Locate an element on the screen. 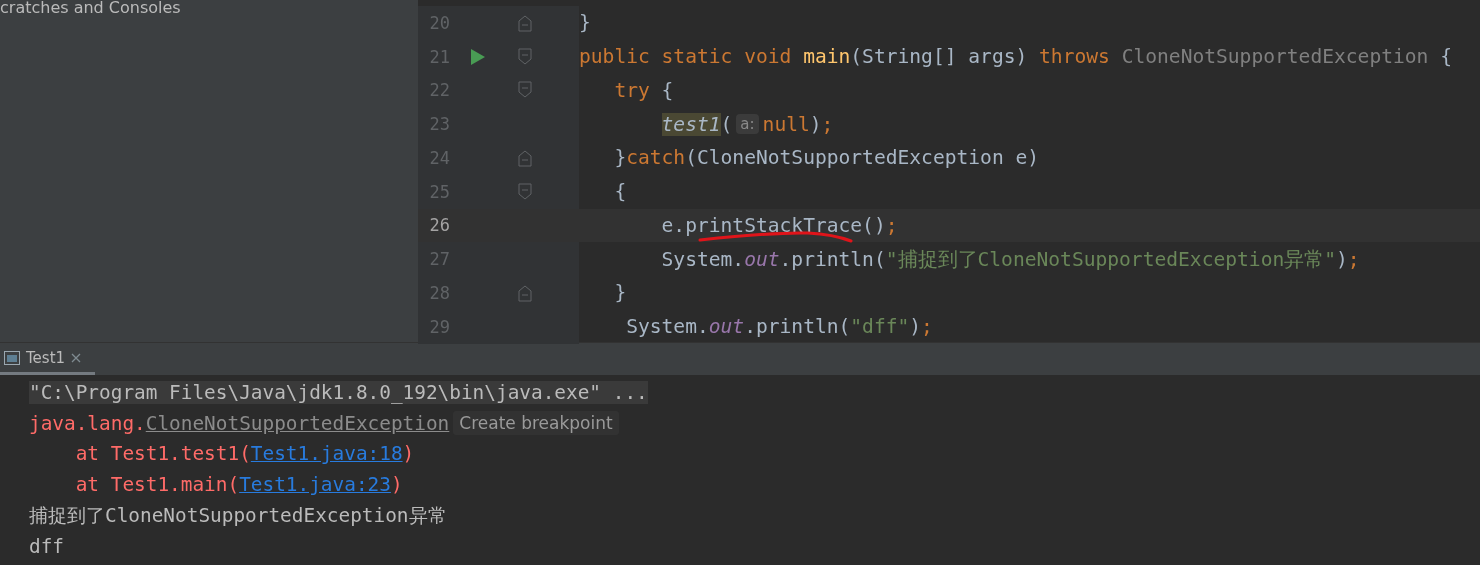  parameter-hint: a: is located at coordinates (747, 124).